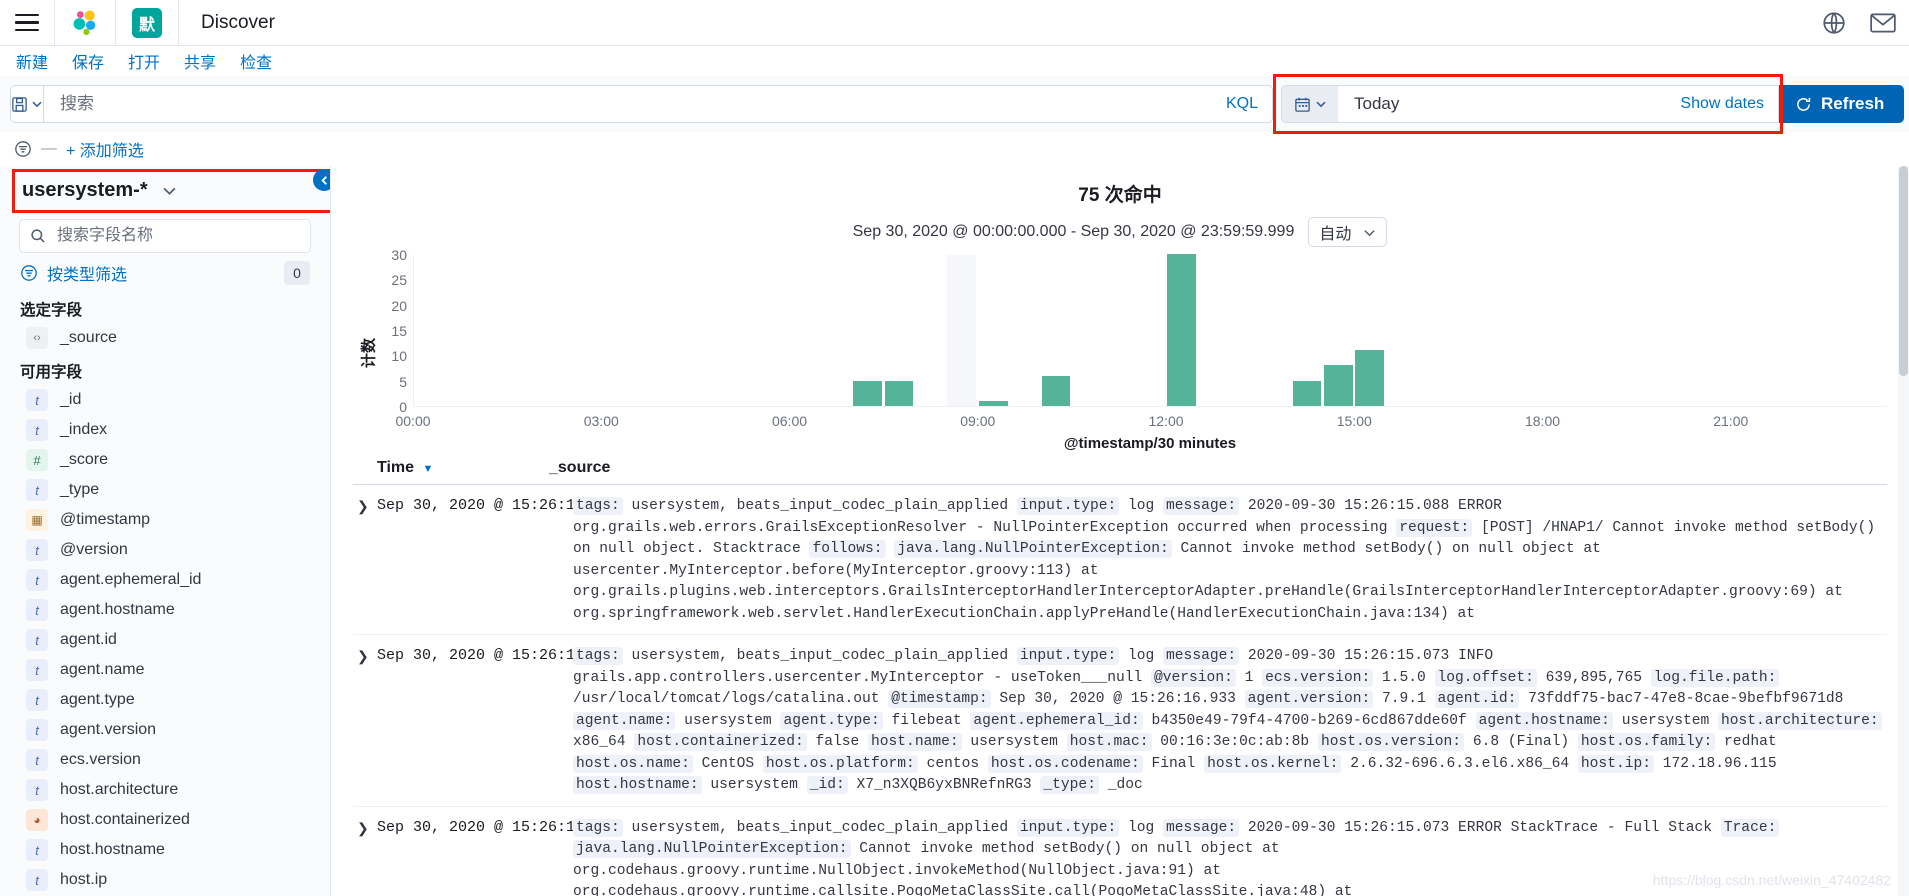  What do you see at coordinates (32, 61) in the screenshot?
I see `menu-new: 新建` at bounding box center [32, 61].